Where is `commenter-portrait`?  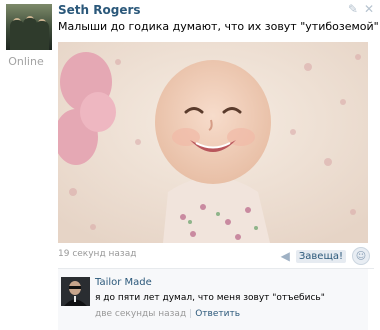 commenter-portrait is located at coordinates (75, 291).